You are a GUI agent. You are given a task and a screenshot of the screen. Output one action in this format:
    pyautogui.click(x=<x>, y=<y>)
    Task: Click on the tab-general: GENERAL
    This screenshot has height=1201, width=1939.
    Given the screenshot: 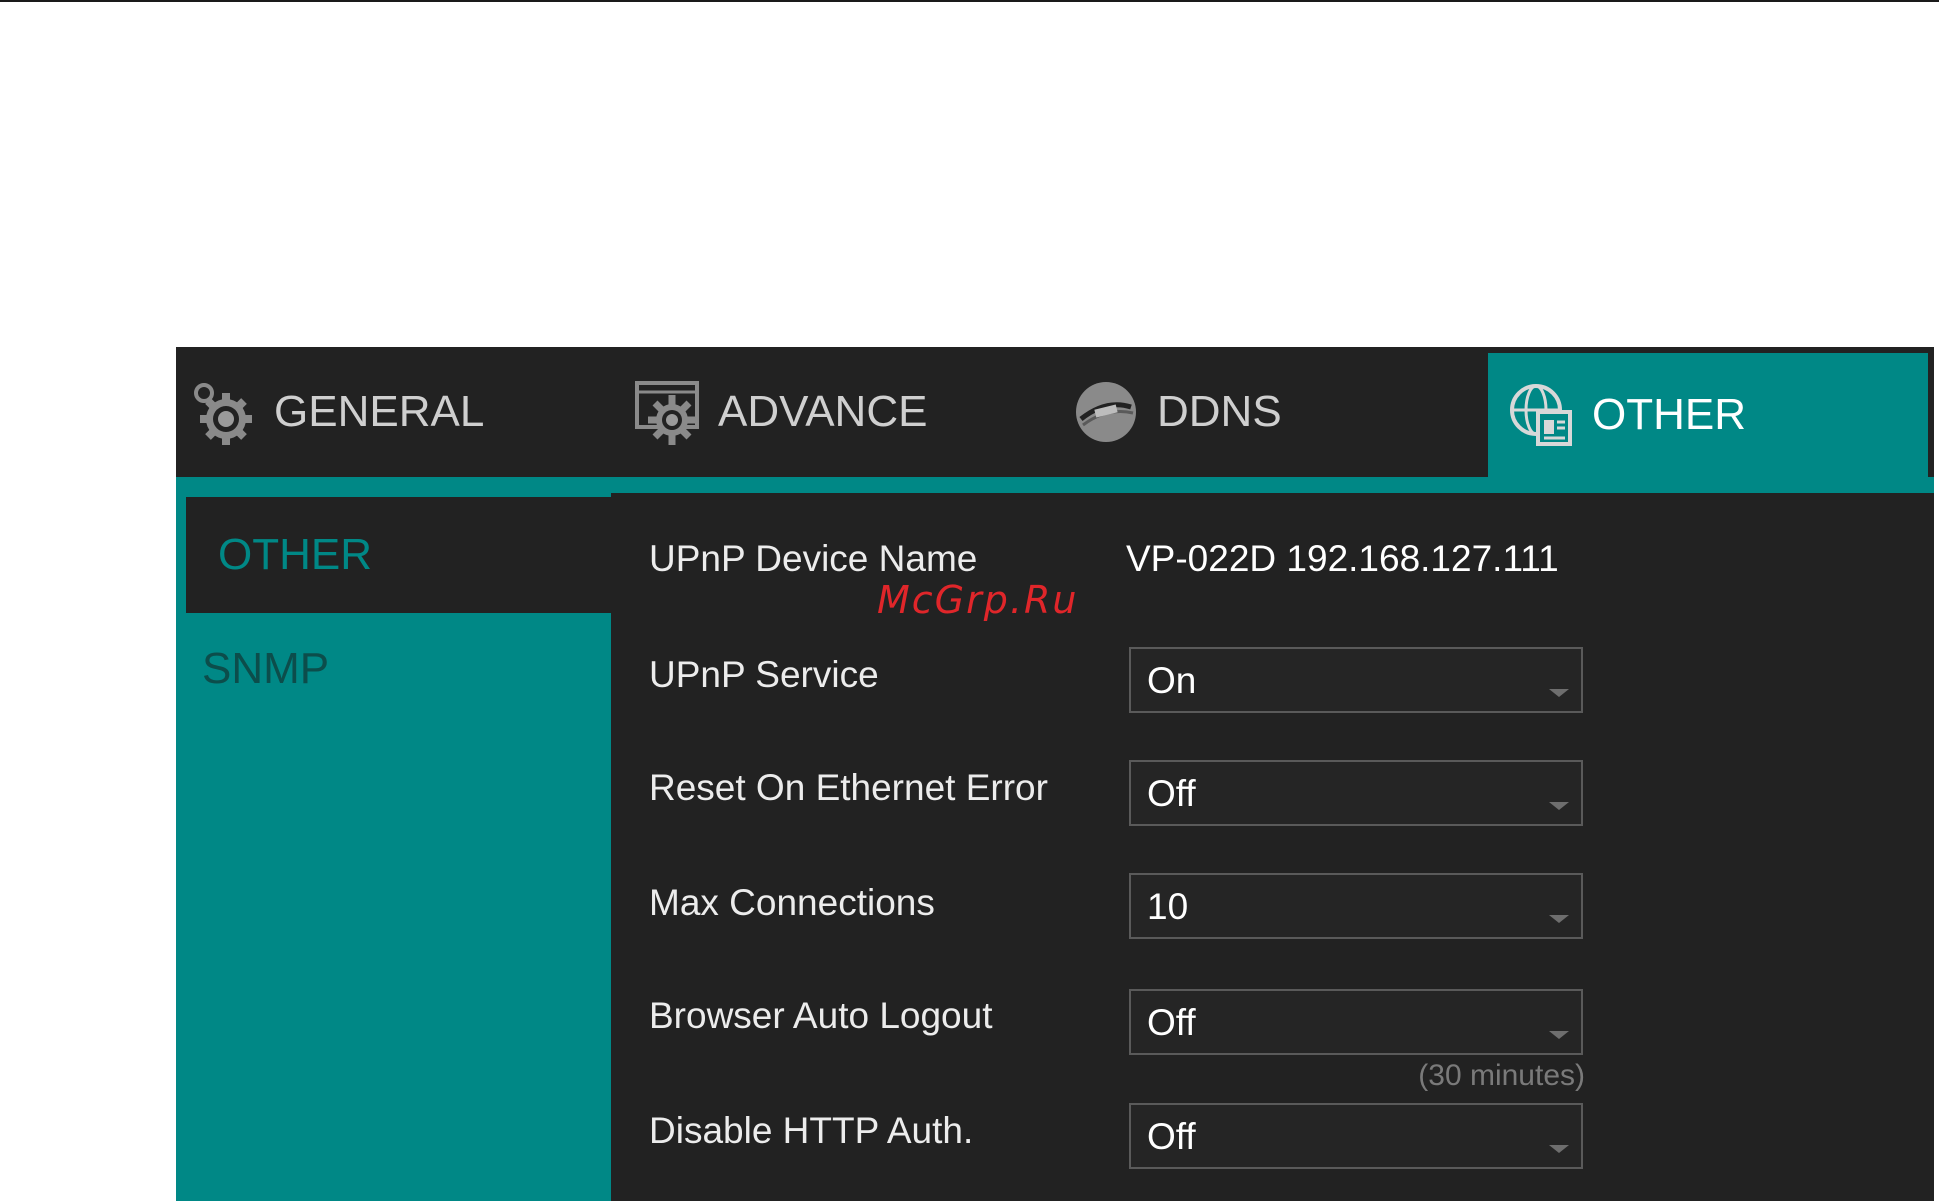 What is the action you would take?
    pyautogui.click(x=400, y=412)
    